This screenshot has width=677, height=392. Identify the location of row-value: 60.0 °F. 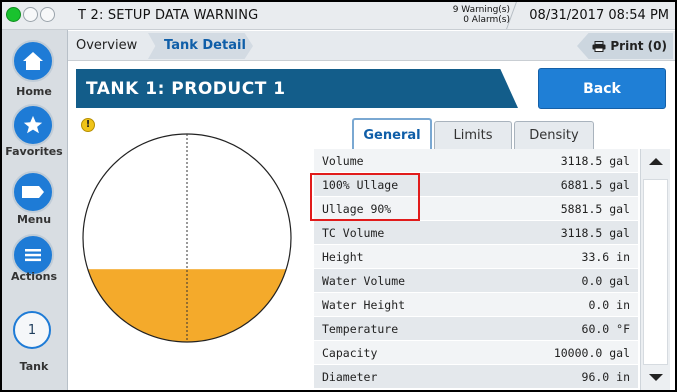
(605, 328).